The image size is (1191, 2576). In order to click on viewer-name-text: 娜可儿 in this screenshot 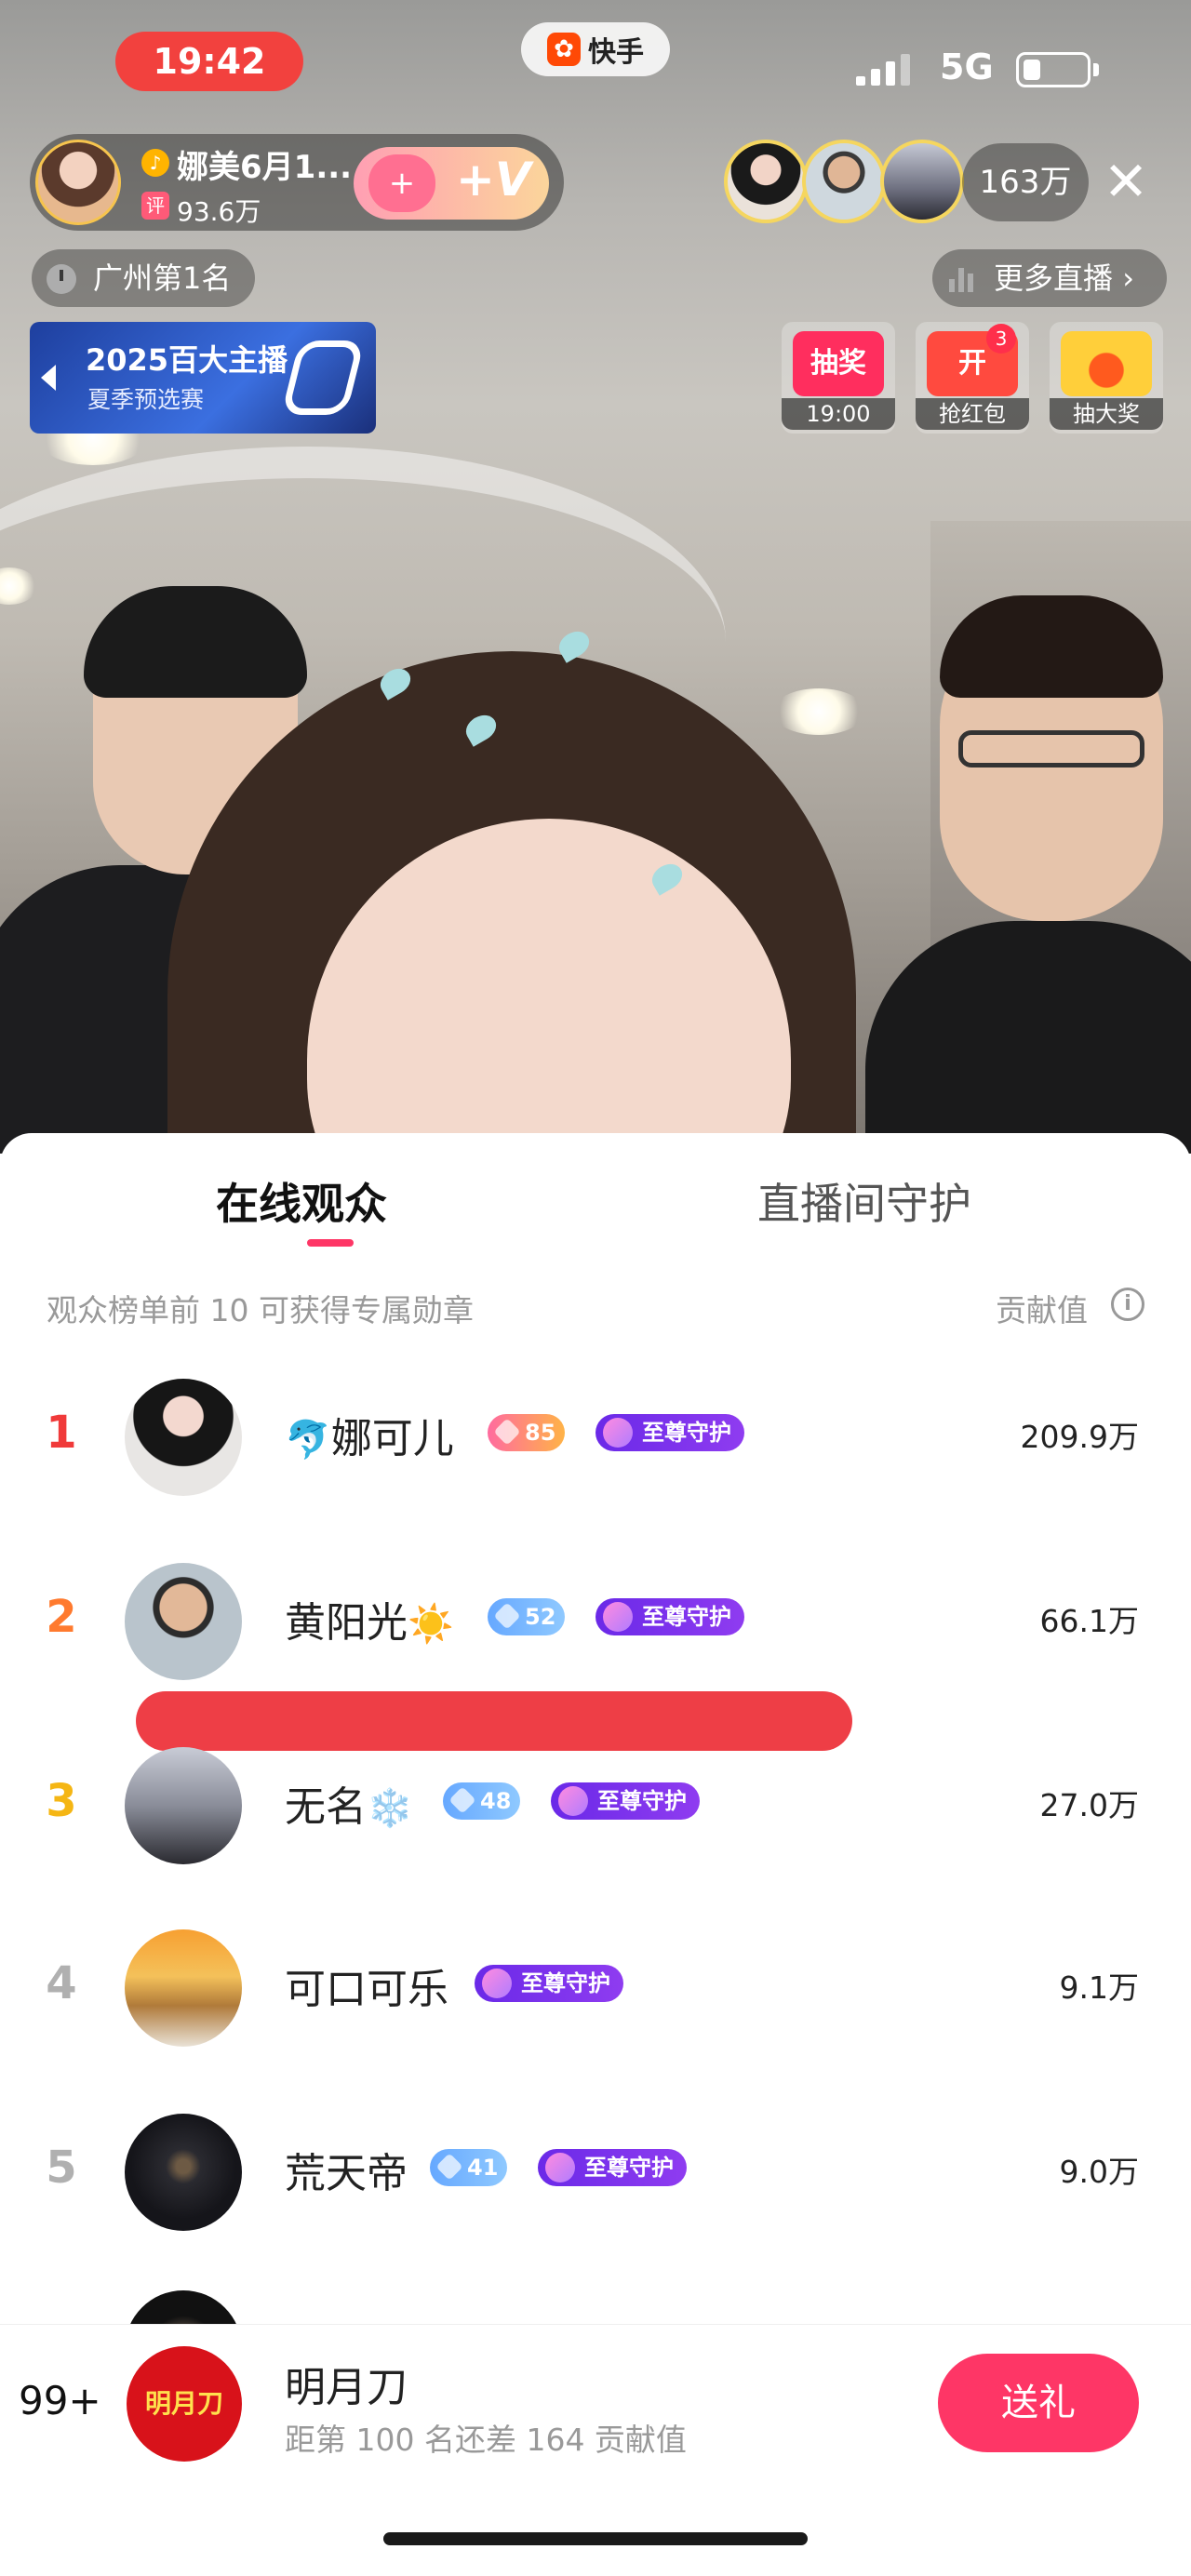, I will do `click(392, 1438)`.